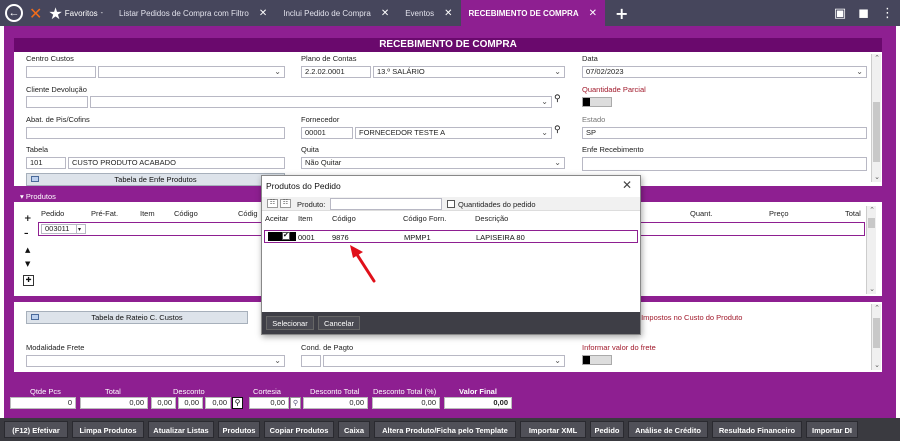  Describe the element at coordinates (27, 264) in the screenshot. I see `move-down-button: ▼` at that location.